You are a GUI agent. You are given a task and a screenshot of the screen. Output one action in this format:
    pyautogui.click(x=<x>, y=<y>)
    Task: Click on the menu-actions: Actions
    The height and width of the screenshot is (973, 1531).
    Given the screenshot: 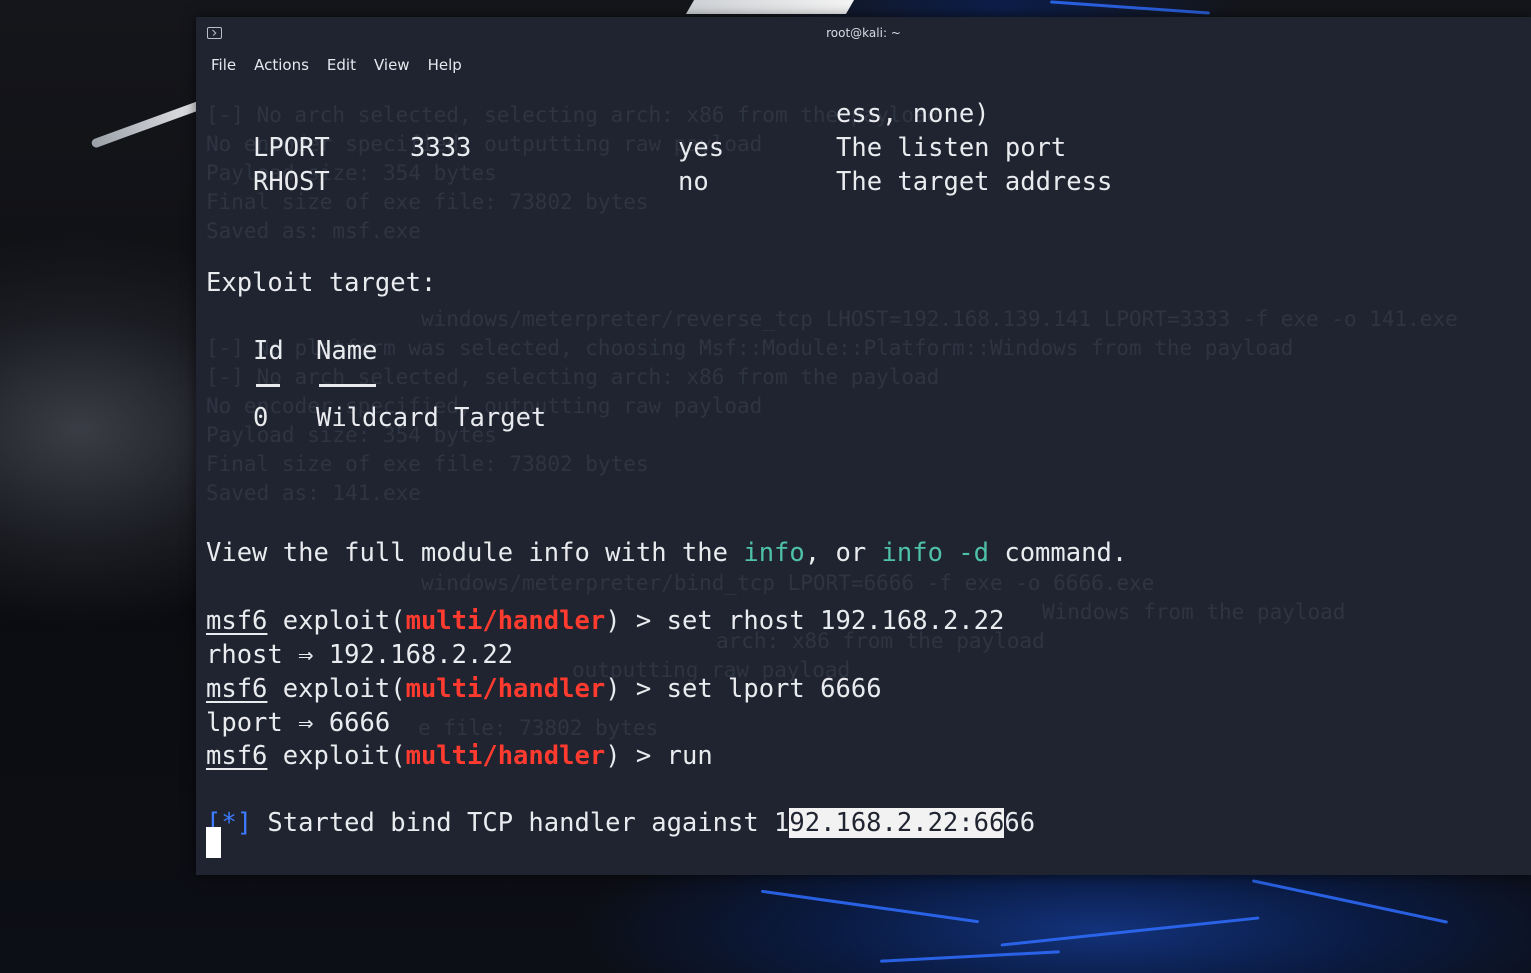 What is the action you would take?
    pyautogui.click(x=281, y=65)
    